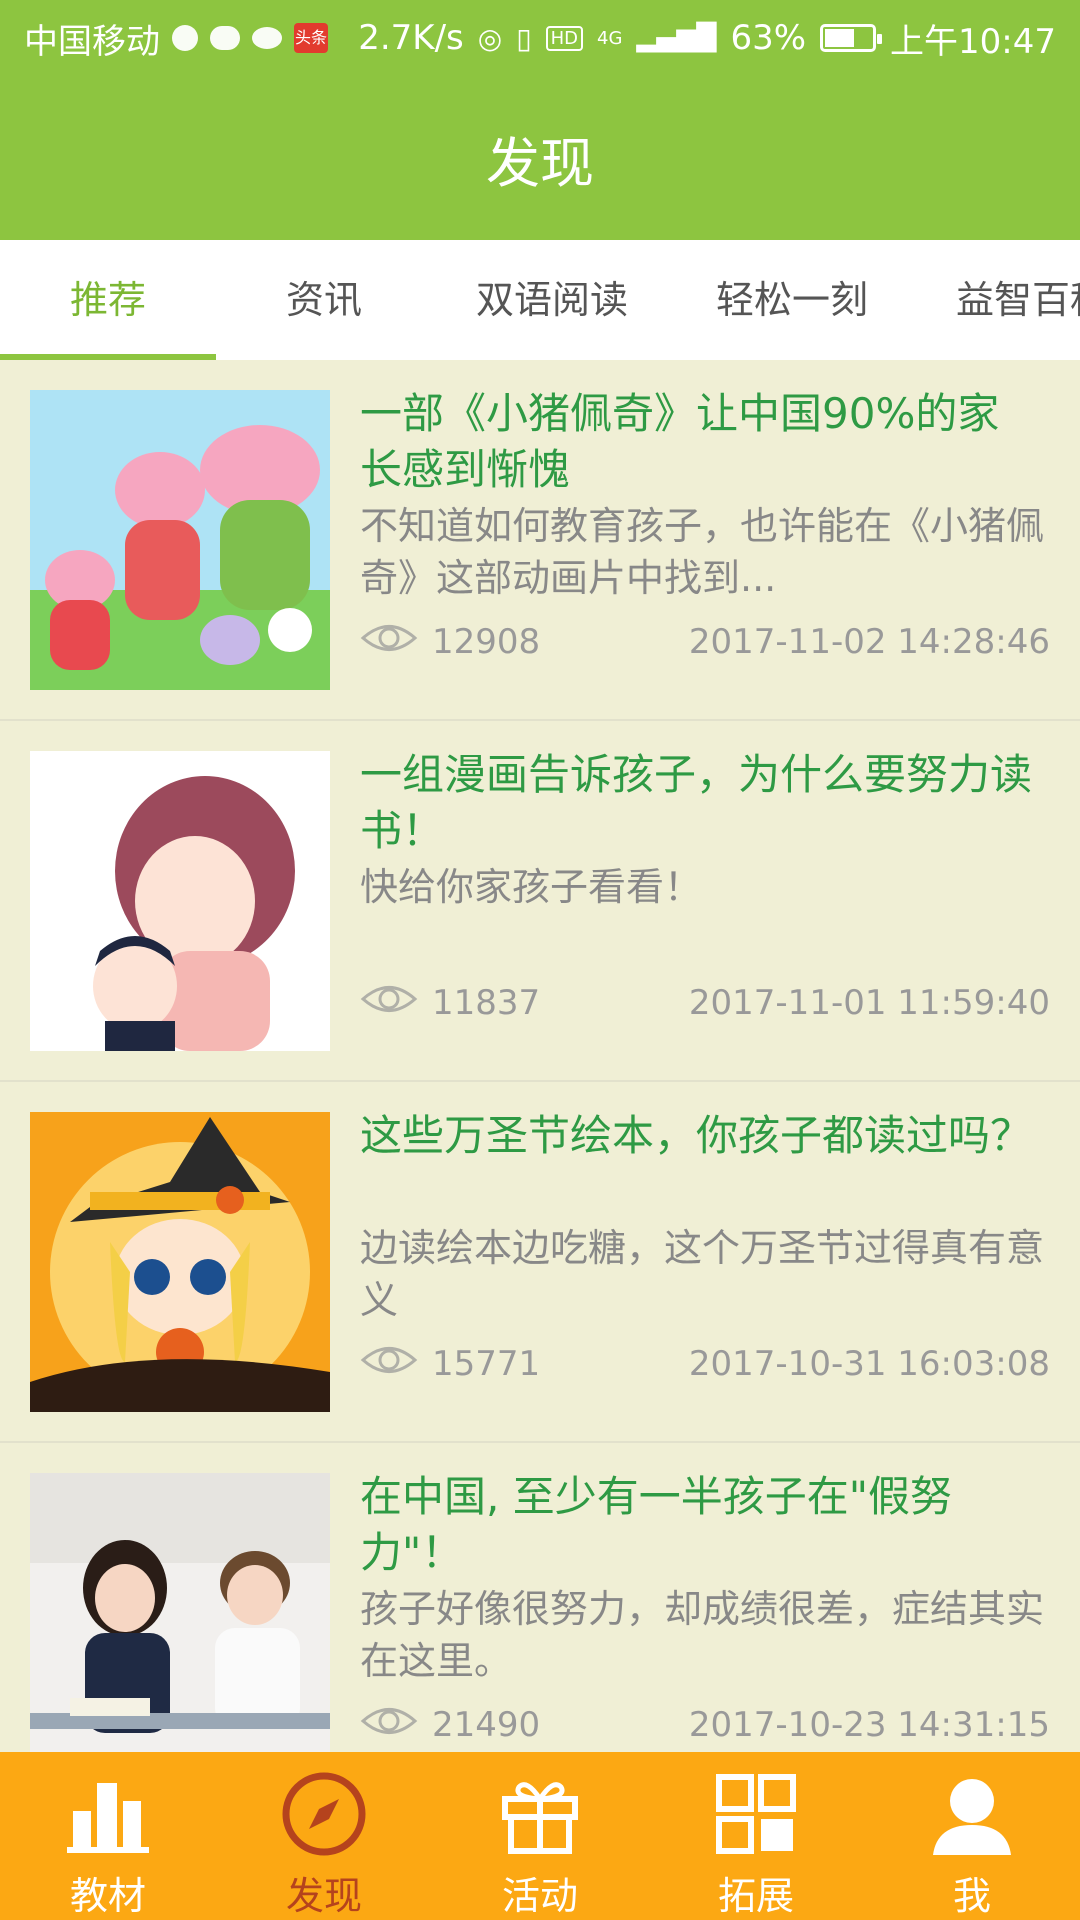  I want to click on signal-icon: ▂▄▆█, so click(676, 38).